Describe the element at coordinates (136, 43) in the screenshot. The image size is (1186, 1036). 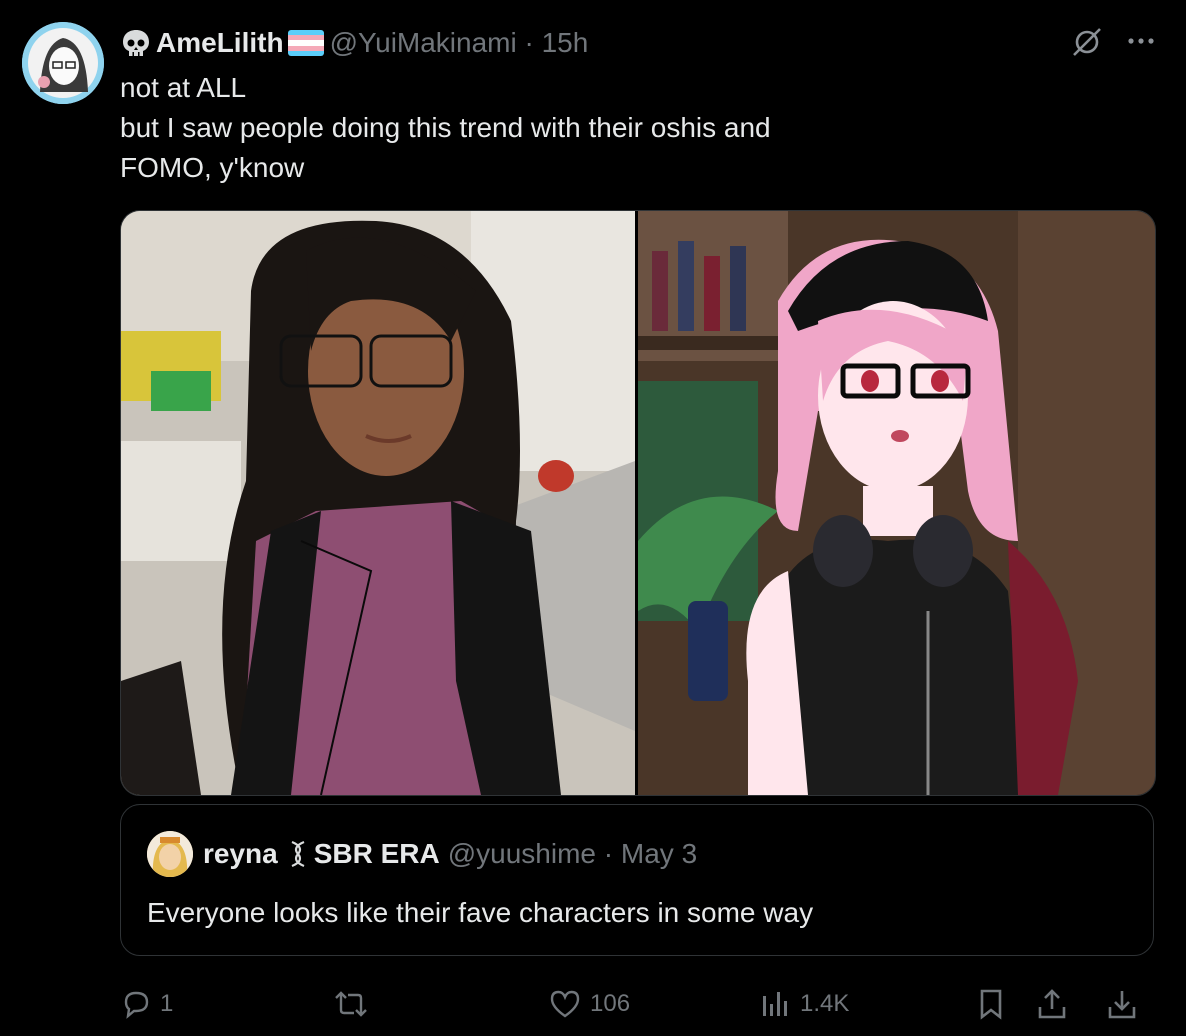
I see `skull-icon` at that location.